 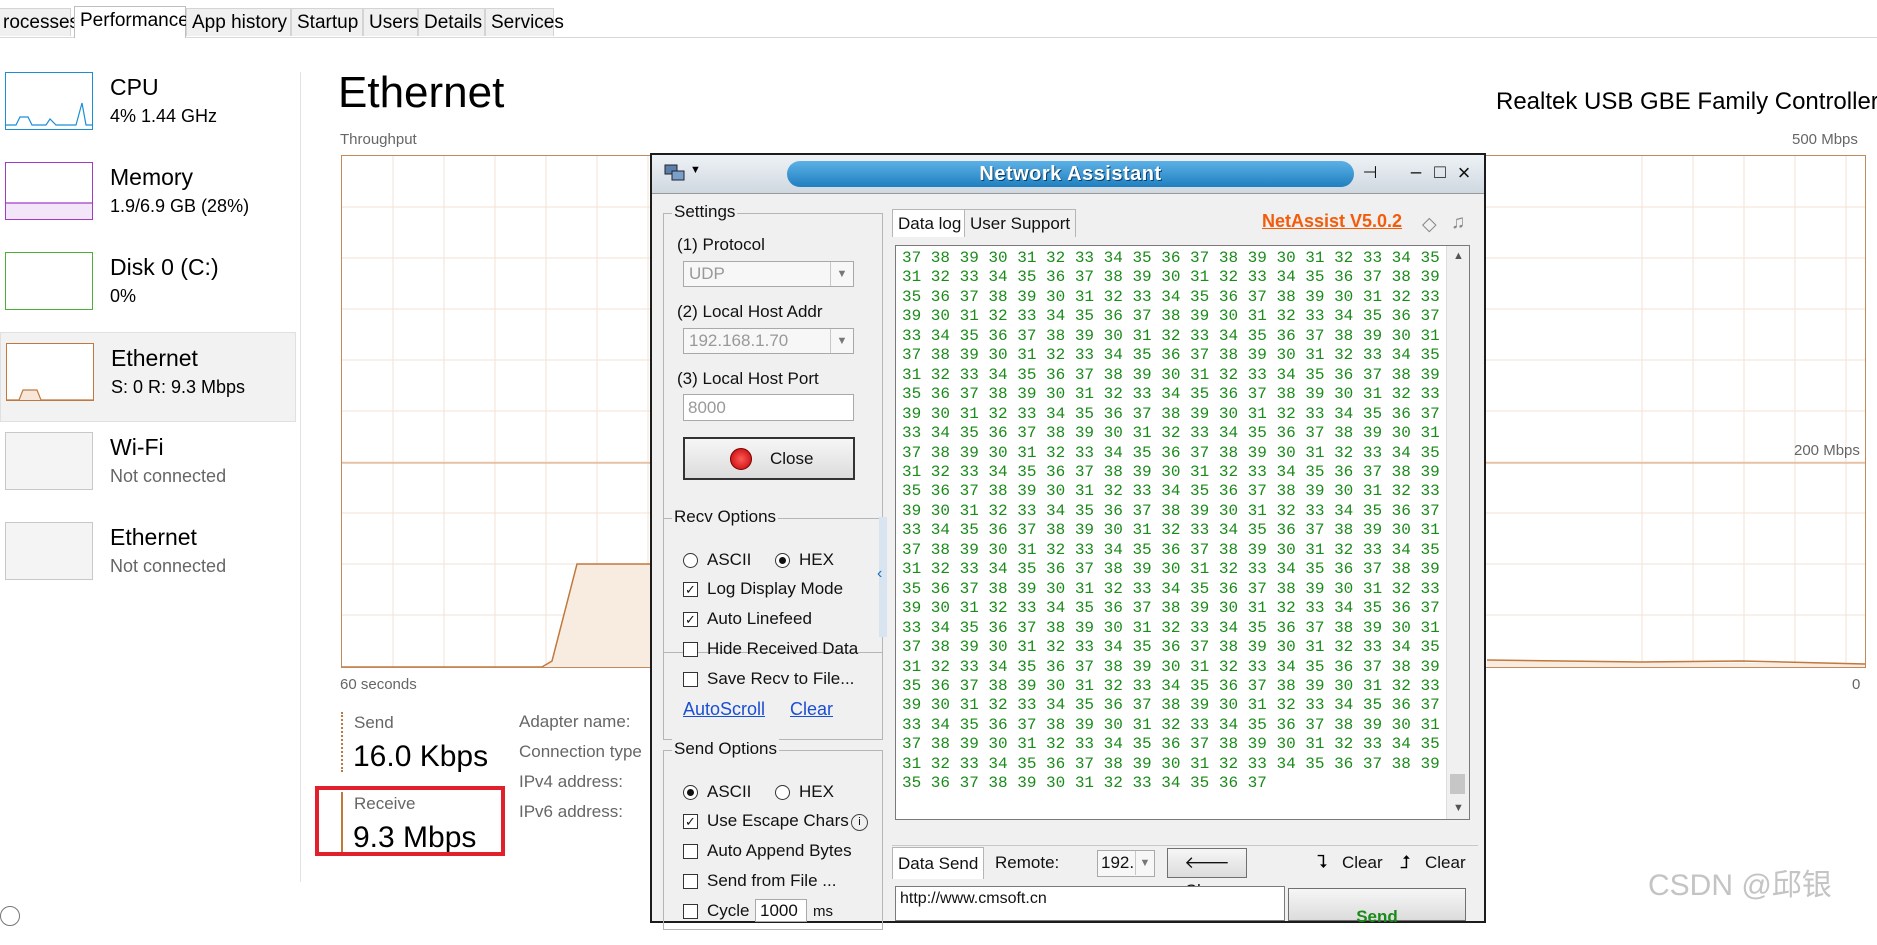 I want to click on ms-label: ms, so click(x=823, y=911).